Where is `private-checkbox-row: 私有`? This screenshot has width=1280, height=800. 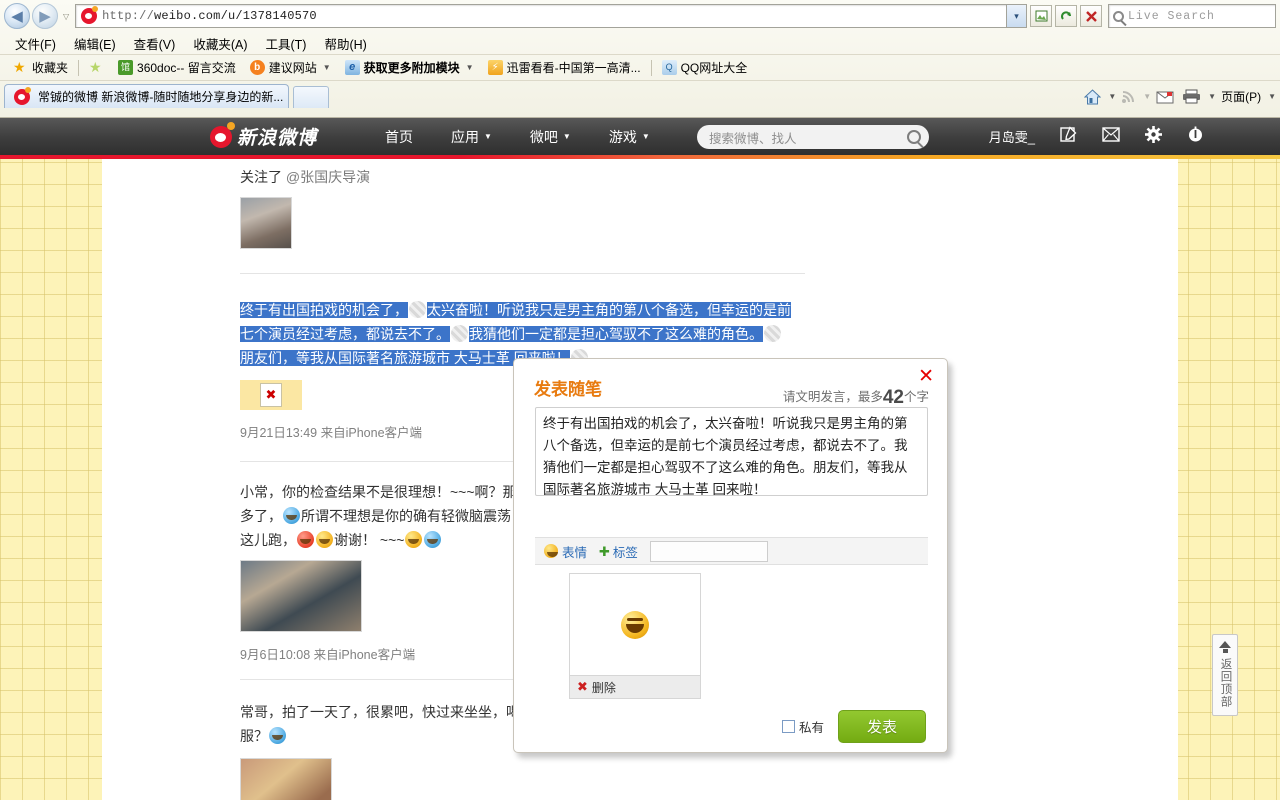
private-checkbox-row: 私有 is located at coordinates (802, 726).